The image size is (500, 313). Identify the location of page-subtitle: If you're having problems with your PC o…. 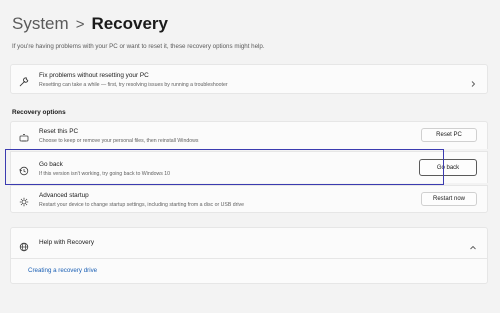
(138, 46).